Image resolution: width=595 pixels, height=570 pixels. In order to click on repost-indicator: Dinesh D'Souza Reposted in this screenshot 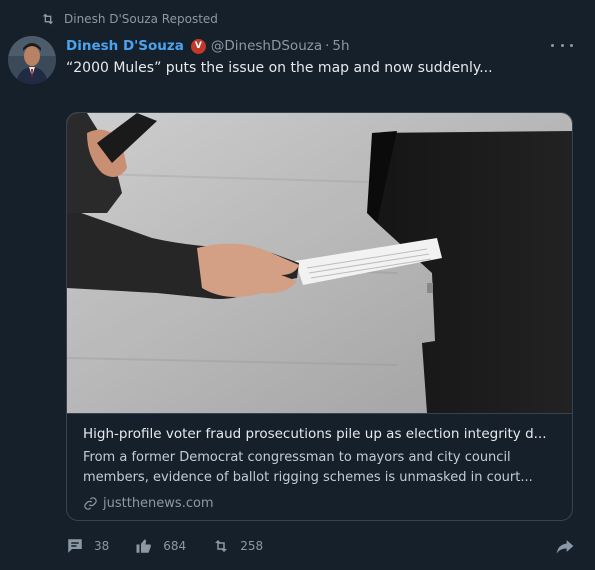, I will do `click(129, 19)`.